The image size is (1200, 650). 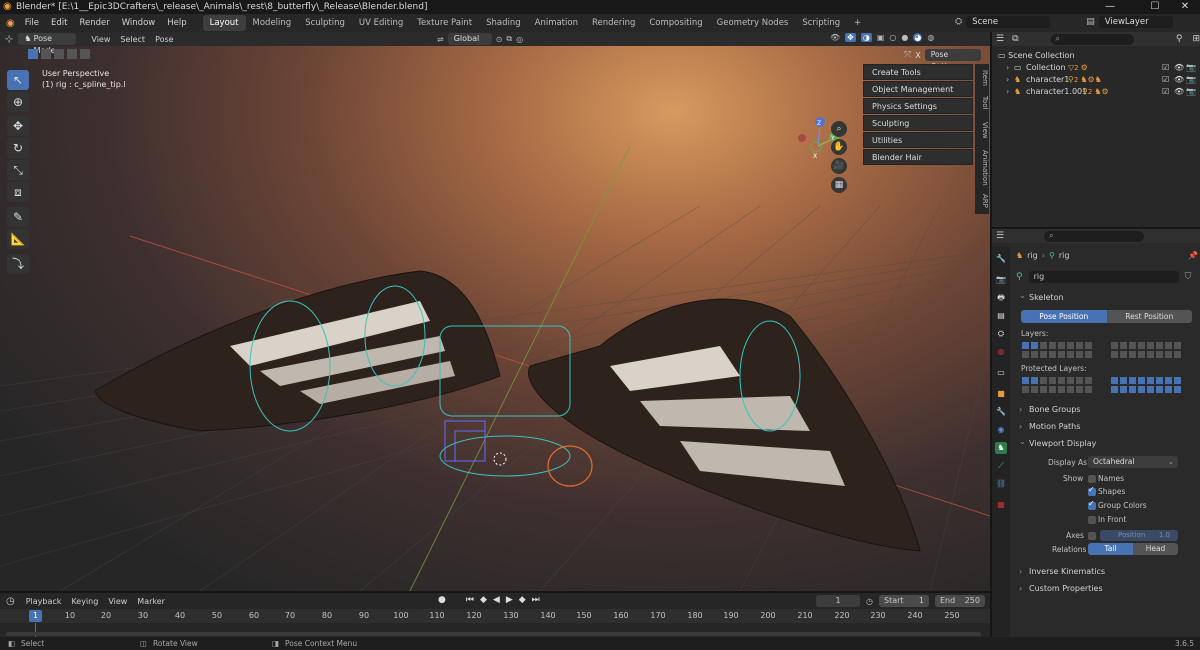 What do you see at coordinates (918, 72) in the screenshot?
I see `panel-create-tools: Create Tools` at bounding box center [918, 72].